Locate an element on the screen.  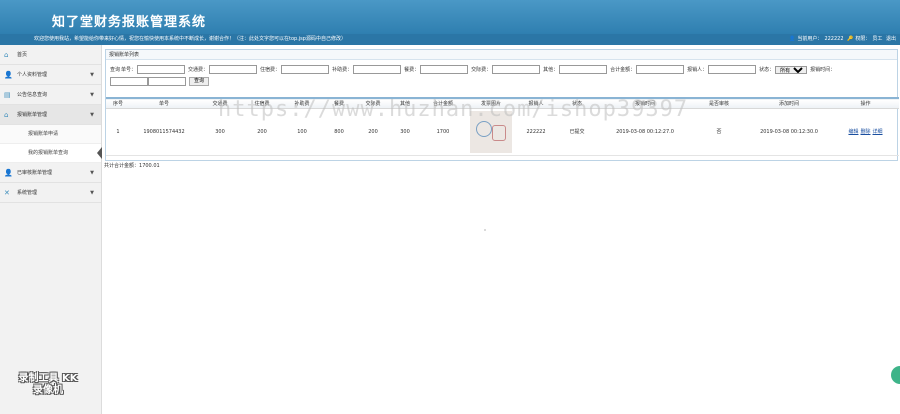
sidebar-item-label: 报销账单管理 is located at coordinates (32, 115).